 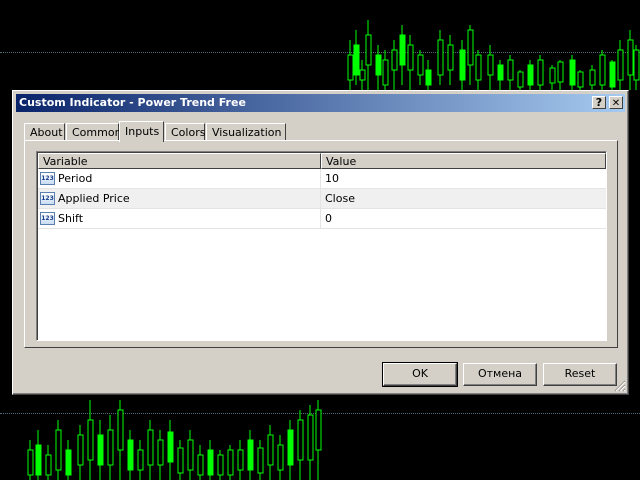 I want to click on title-bar: Custom Indicator - Power Trend Free ? ✕, so click(x=320, y=103).